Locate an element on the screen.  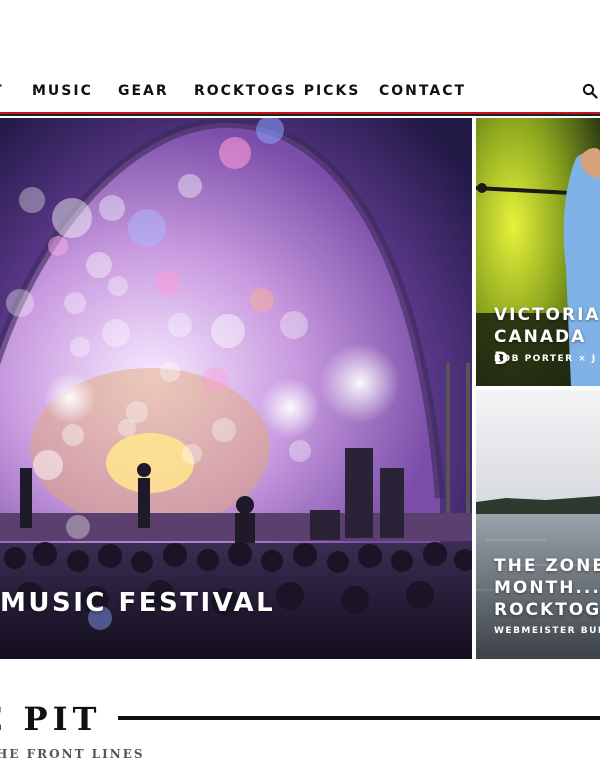
featured-card-top-byline: ROB PORTER × J is located at coordinates (545, 359).